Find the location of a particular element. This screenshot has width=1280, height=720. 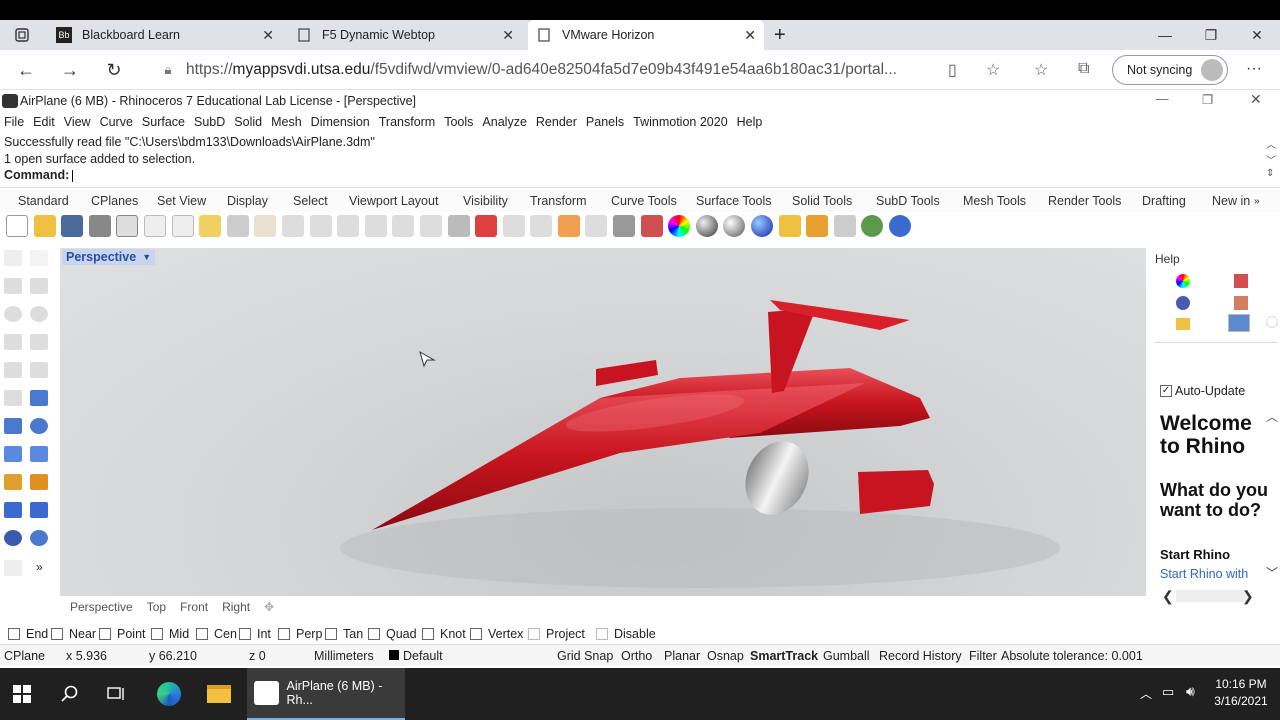

snap-icon is located at coordinates (541, 226).